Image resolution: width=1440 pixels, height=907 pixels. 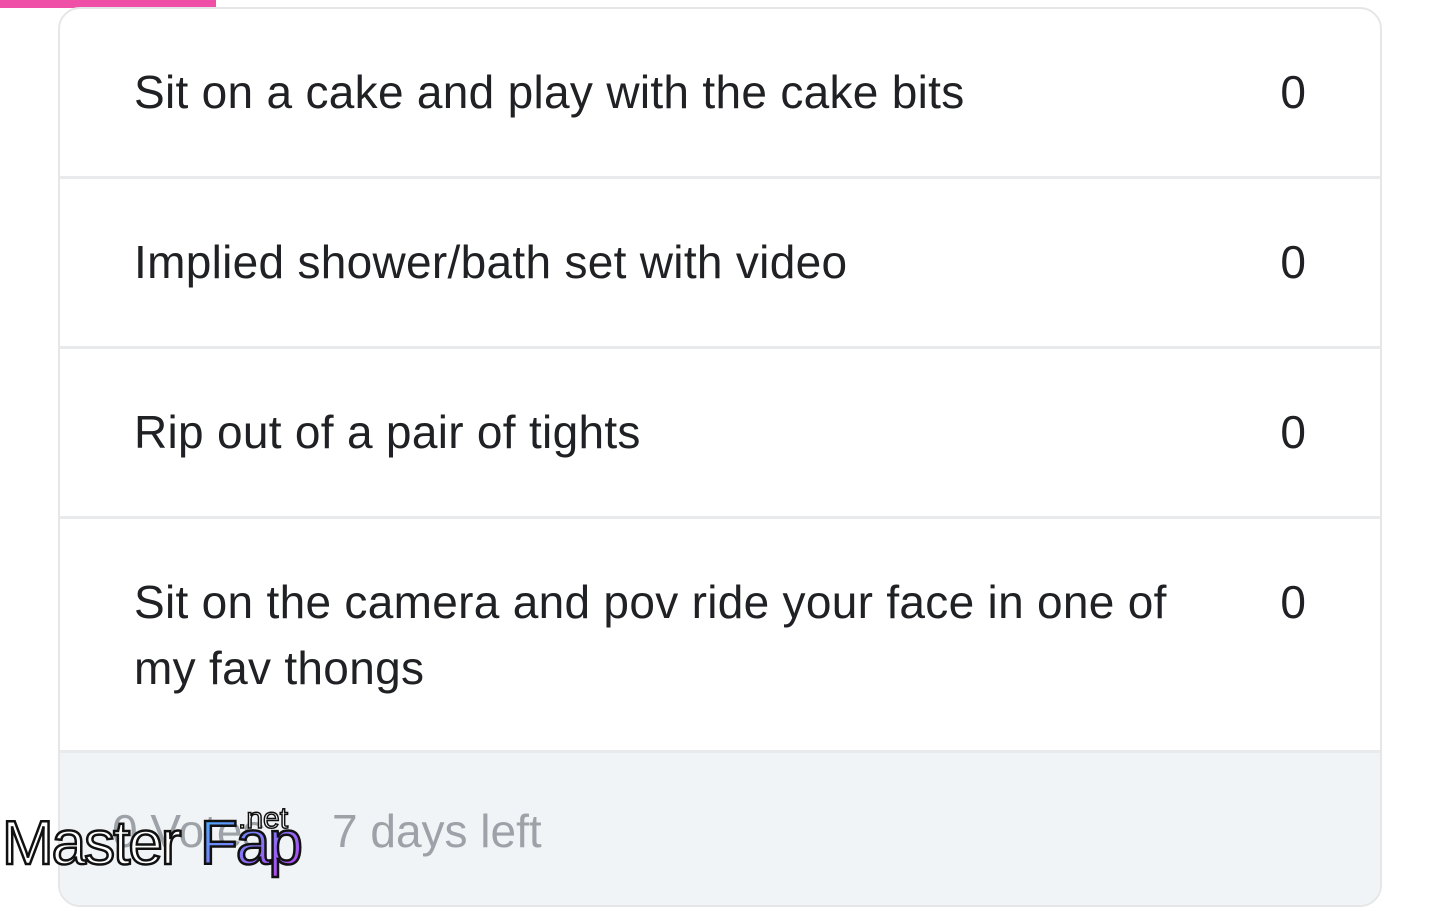 What do you see at coordinates (437, 831) in the screenshot?
I see `time-left: 7 days left` at bounding box center [437, 831].